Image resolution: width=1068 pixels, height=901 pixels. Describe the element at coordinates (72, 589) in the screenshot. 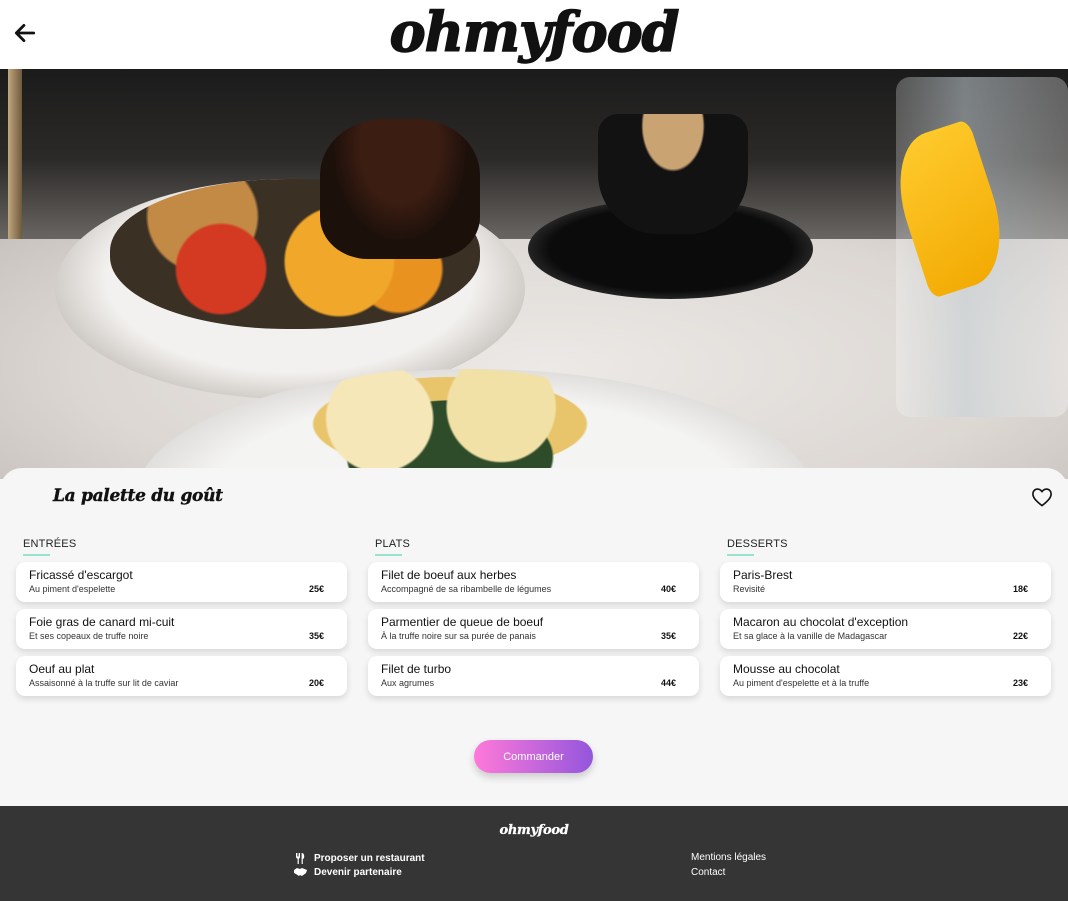

I see `dish-description: Au piment d'espelette` at that location.